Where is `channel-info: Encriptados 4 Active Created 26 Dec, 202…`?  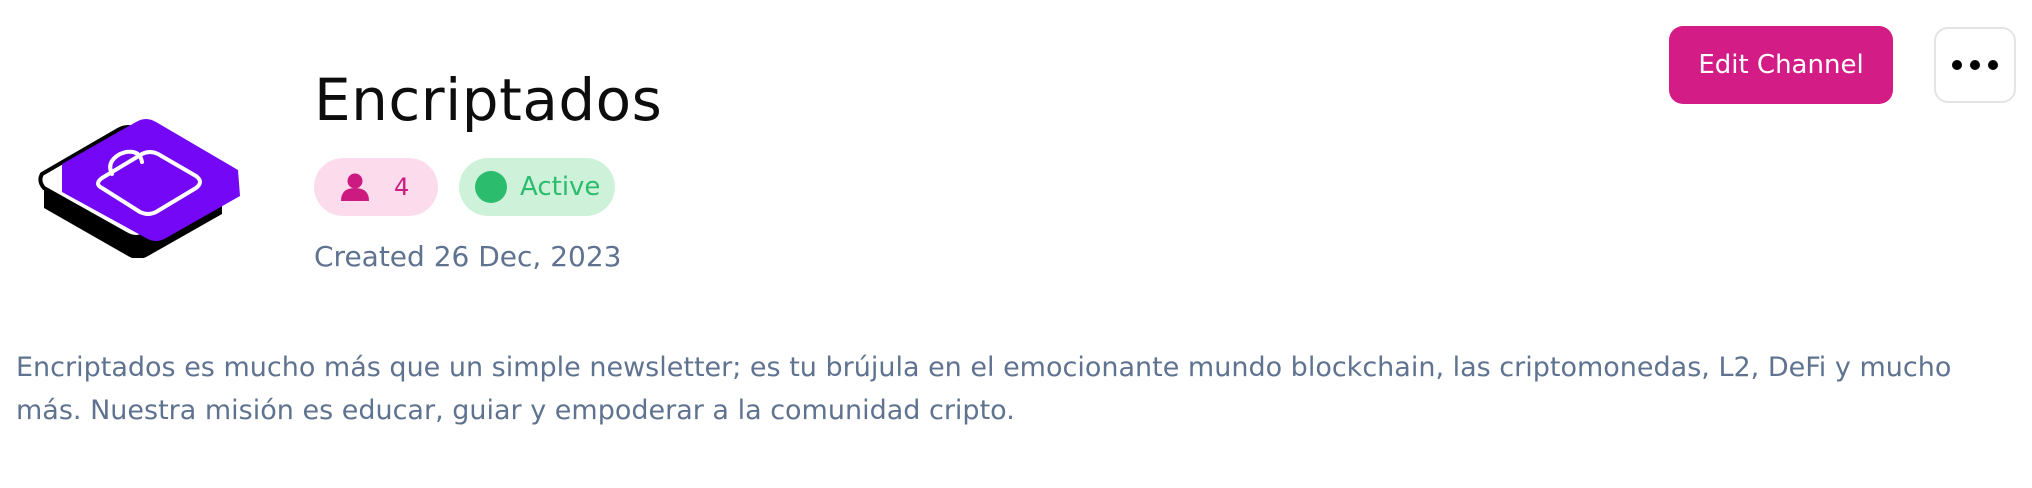 channel-info: Encriptados 4 Active Created 26 Dec, 202… is located at coordinates (488, 169).